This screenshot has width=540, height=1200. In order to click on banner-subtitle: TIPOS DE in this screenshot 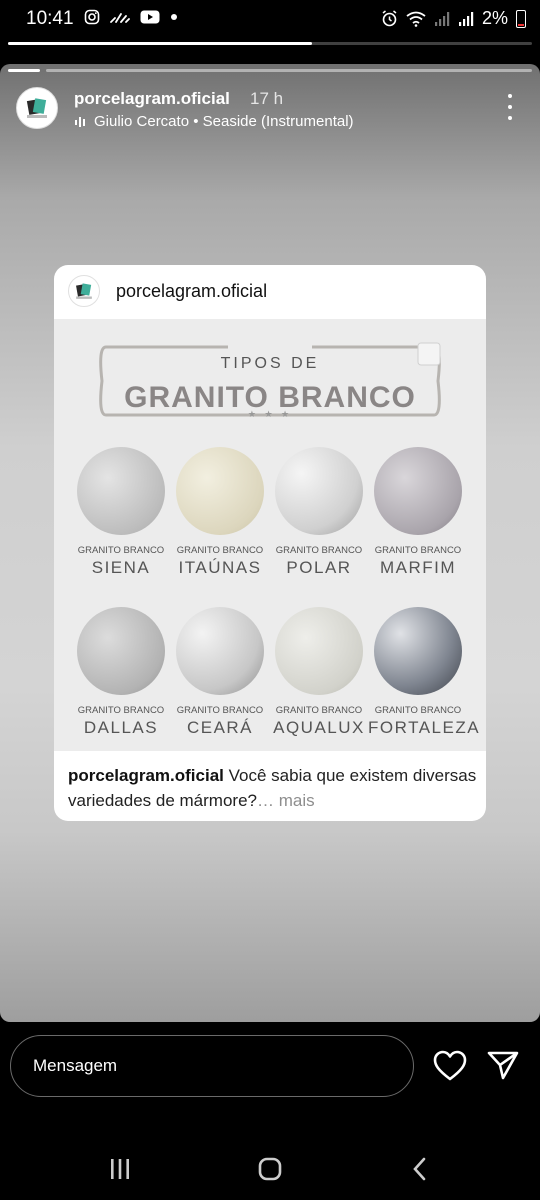, I will do `click(270, 363)`.